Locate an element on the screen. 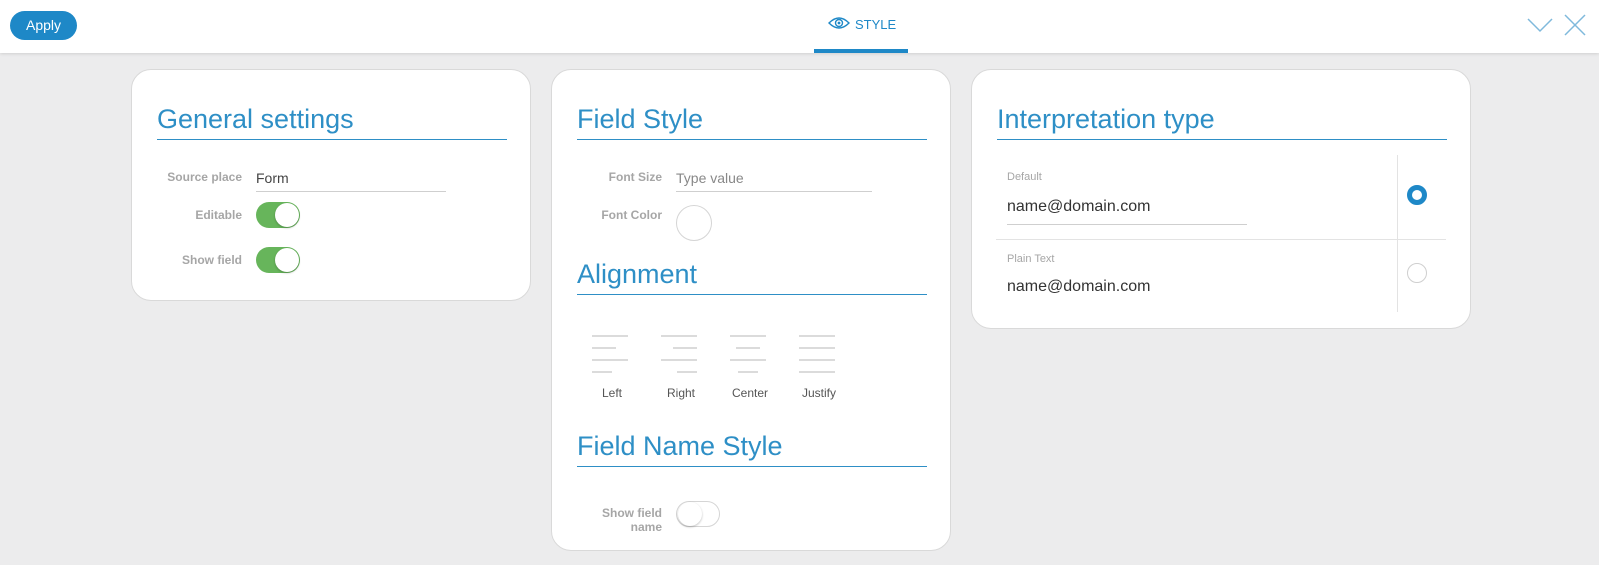  align-right-label: Right is located at coordinates (680, 393).